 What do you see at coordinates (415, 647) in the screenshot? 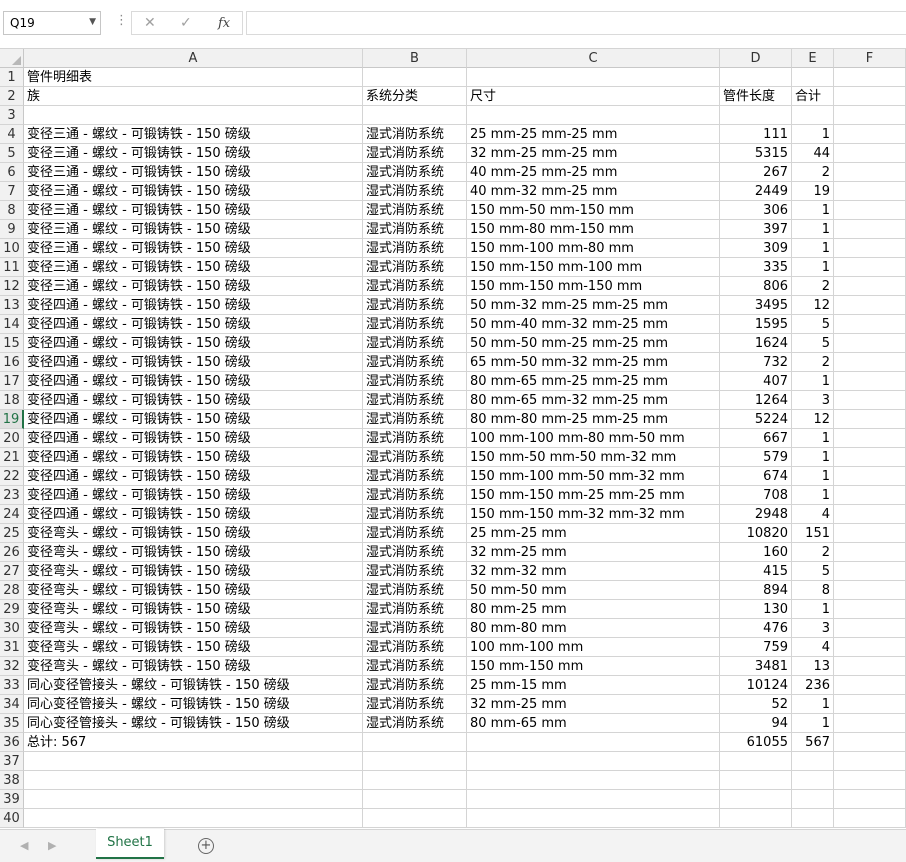
I see `cell-b31: 湿式消防系统` at bounding box center [415, 647].